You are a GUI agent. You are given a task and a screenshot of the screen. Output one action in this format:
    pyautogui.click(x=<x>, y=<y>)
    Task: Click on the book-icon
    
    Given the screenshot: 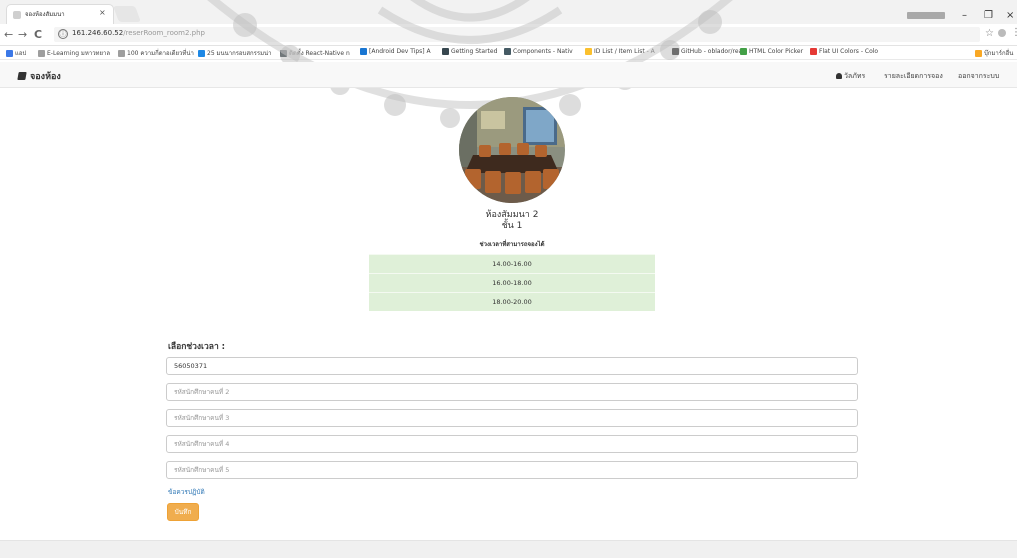 What is the action you would take?
    pyautogui.click(x=22, y=76)
    